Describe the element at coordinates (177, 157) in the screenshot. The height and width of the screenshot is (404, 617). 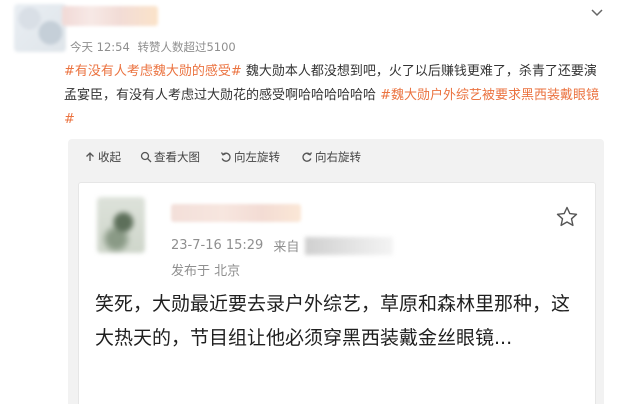
I see `view-large-label: 查看大图` at that location.